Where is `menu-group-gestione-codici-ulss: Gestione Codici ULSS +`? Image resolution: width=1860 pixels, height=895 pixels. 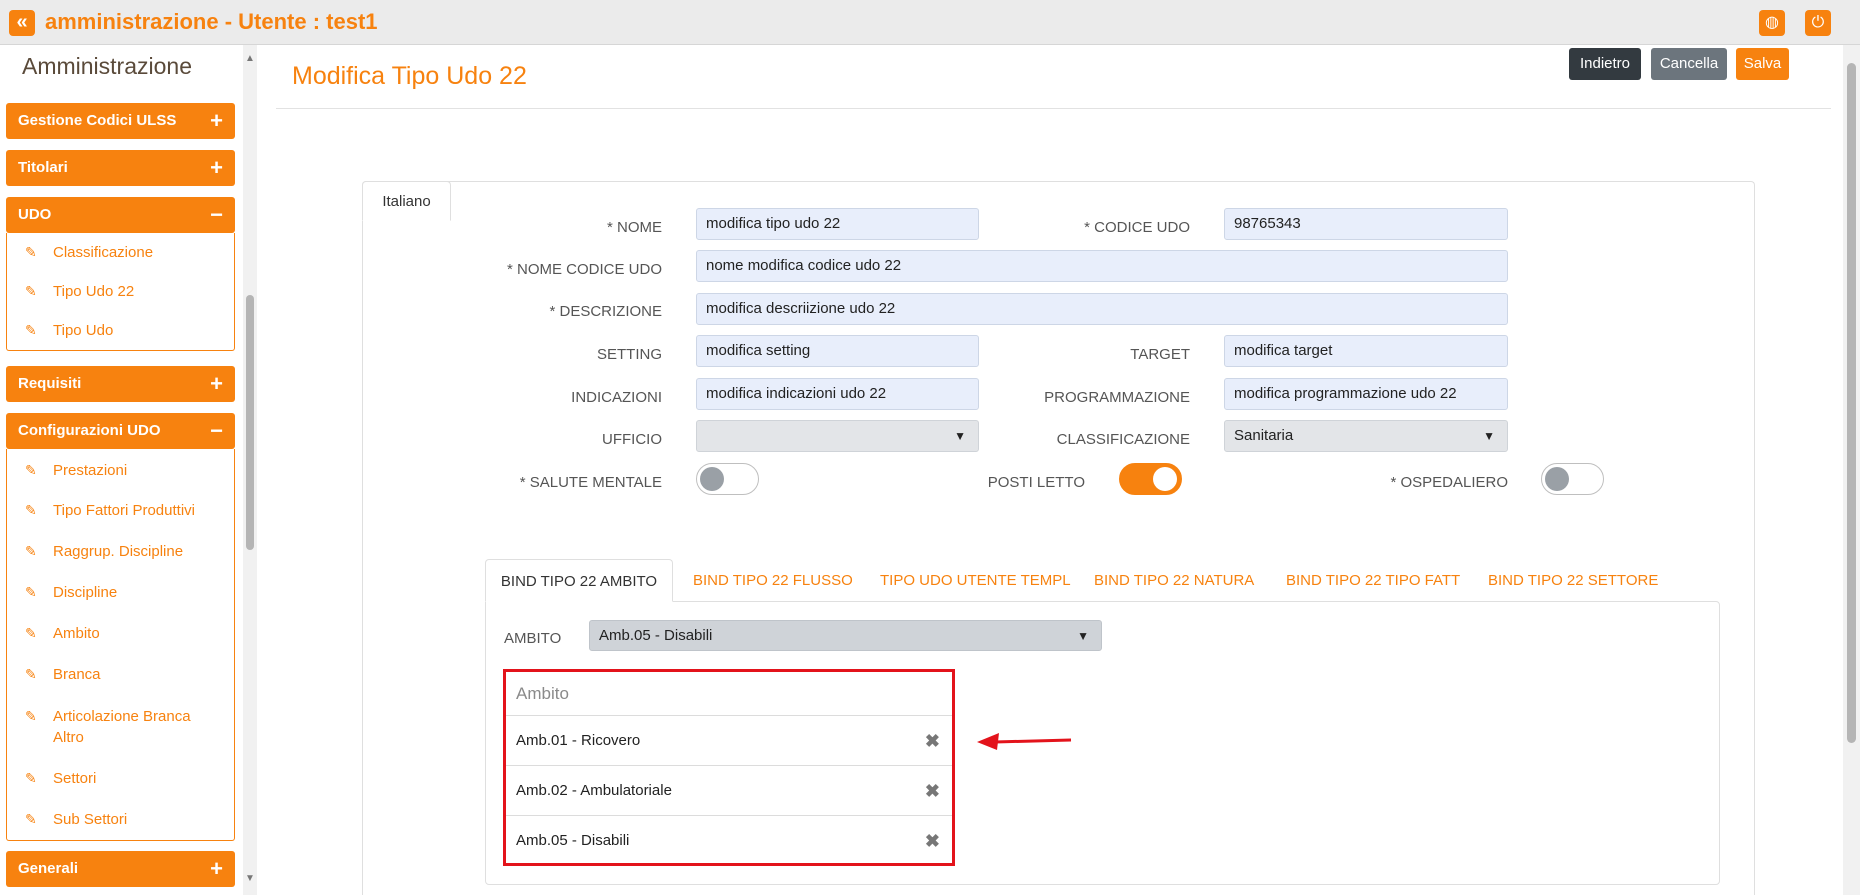
menu-group-gestione-codici-ulss: Gestione Codici ULSS + is located at coordinates (120, 121).